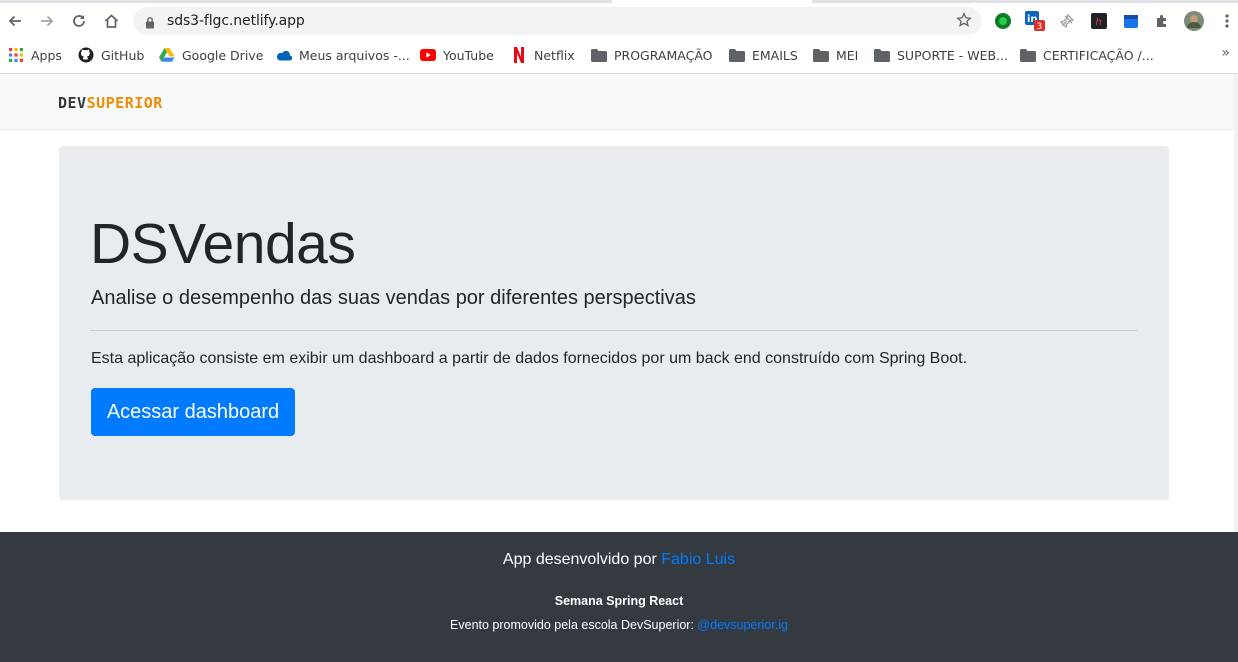 Image resolution: width=1238 pixels, height=662 pixels. Describe the element at coordinates (775, 55) in the screenshot. I see `bookmark-label: EMAILS` at that location.